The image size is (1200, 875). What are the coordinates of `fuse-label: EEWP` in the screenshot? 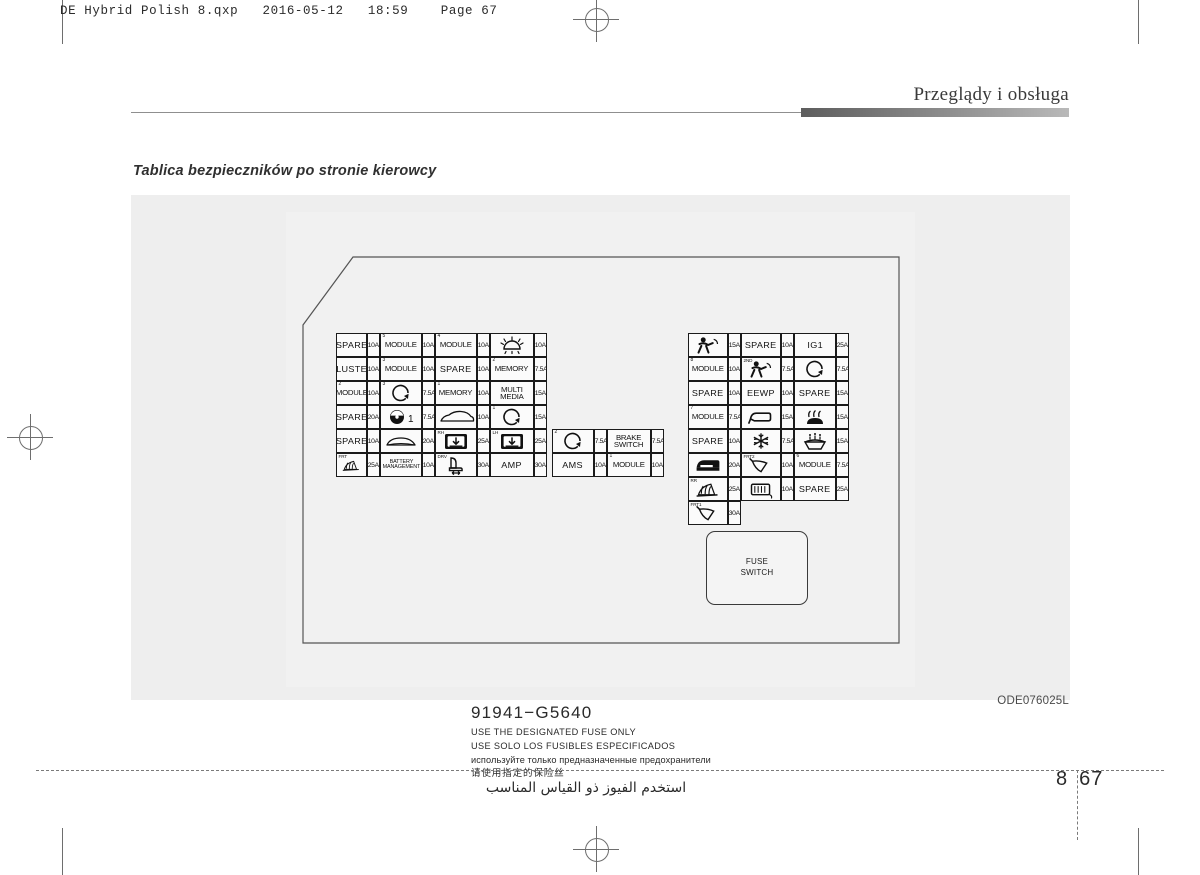 It's located at (761, 392).